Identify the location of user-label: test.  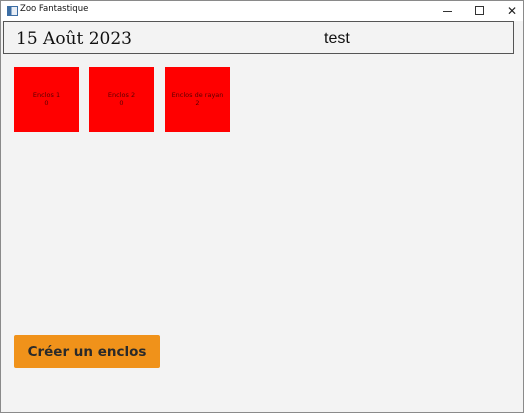
(337, 38).